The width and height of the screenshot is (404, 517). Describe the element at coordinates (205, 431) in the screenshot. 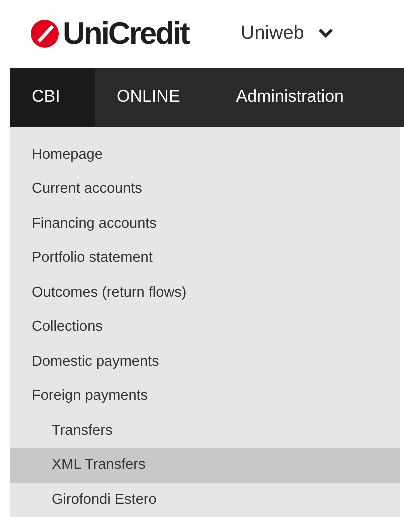

I see `menu-item: Transfers` at that location.